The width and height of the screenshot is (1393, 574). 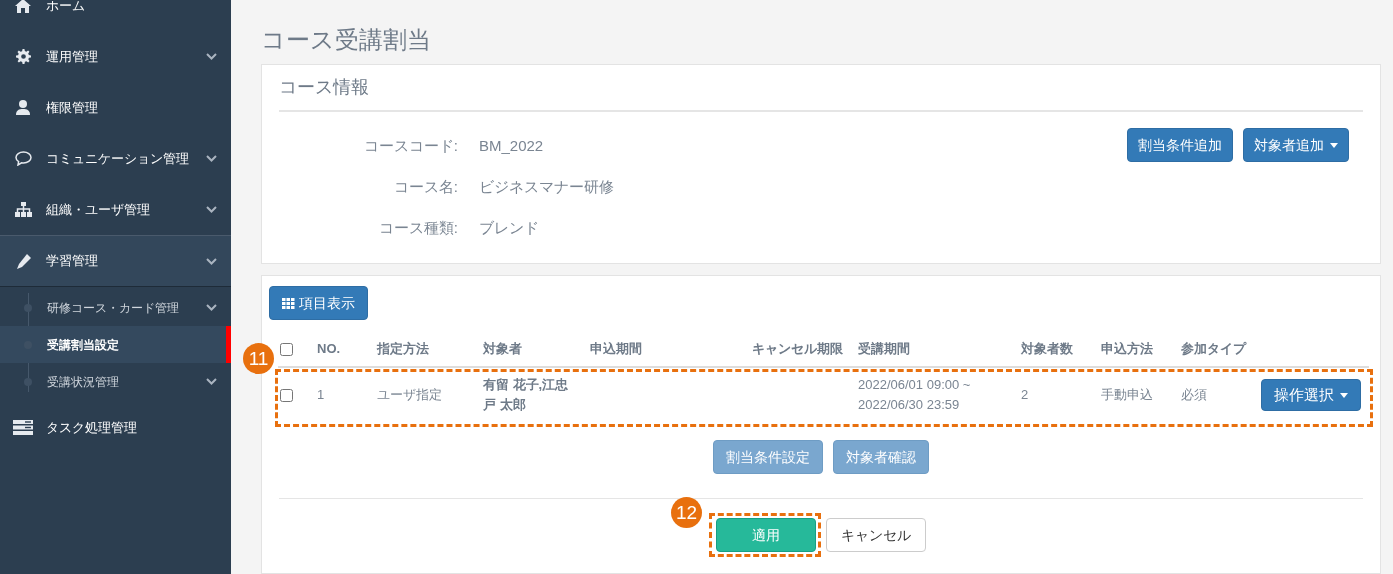 What do you see at coordinates (410, 395) in the screenshot?
I see `table-cell-text: ユーザ指定` at bounding box center [410, 395].